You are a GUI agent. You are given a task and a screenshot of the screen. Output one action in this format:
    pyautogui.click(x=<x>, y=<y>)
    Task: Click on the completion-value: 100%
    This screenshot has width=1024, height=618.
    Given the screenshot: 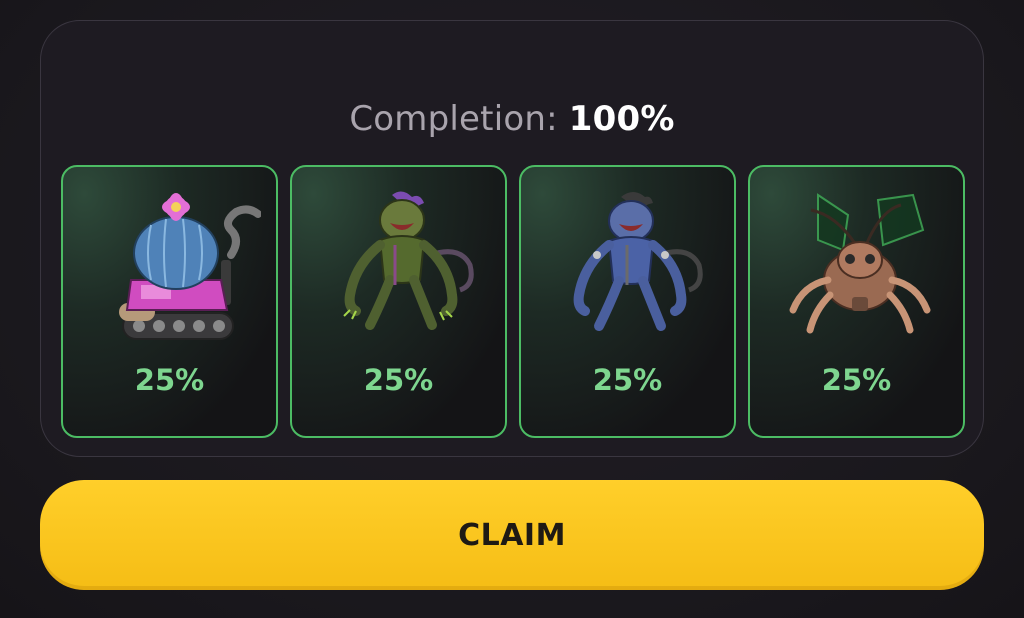 What is the action you would take?
    pyautogui.click(x=621, y=119)
    